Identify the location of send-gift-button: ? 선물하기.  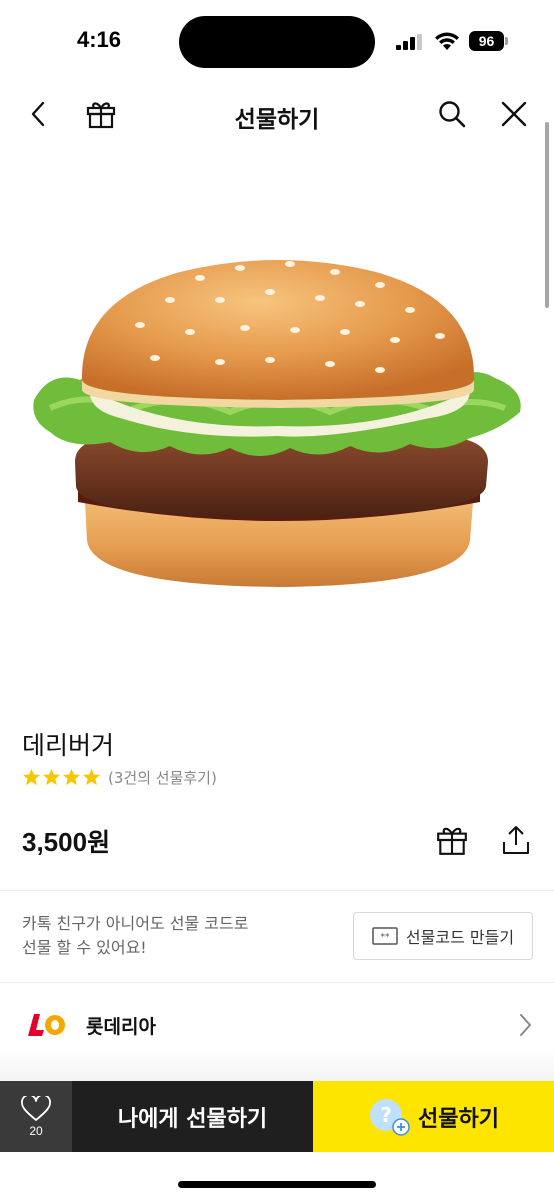
(433, 1116).